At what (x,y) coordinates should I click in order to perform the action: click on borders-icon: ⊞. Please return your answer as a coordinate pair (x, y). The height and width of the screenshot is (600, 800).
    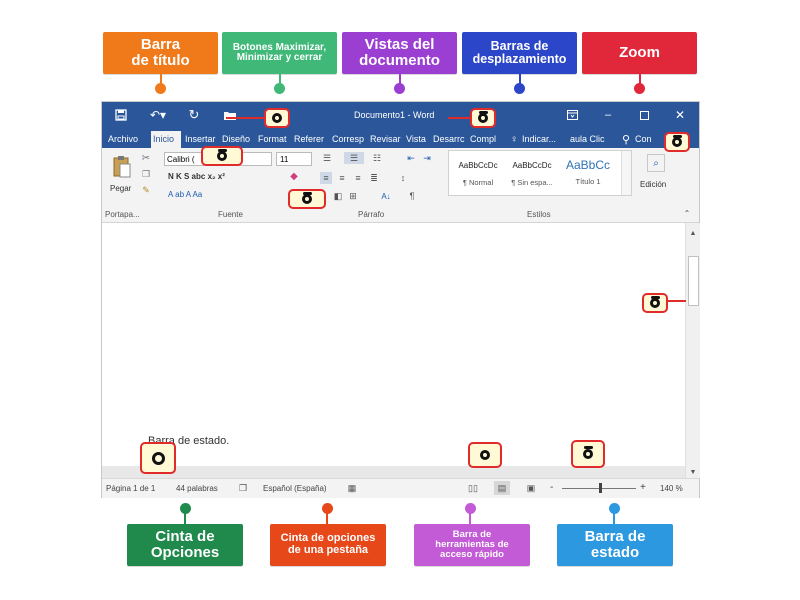
    Looking at the image, I should click on (353, 196).